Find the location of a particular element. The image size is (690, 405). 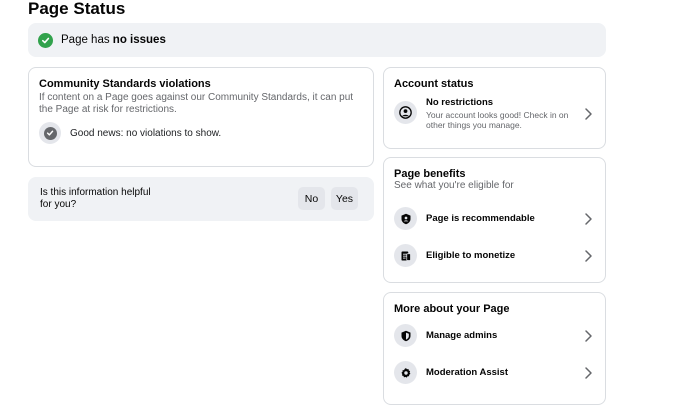

check-badge-icon is located at coordinates (50, 133).